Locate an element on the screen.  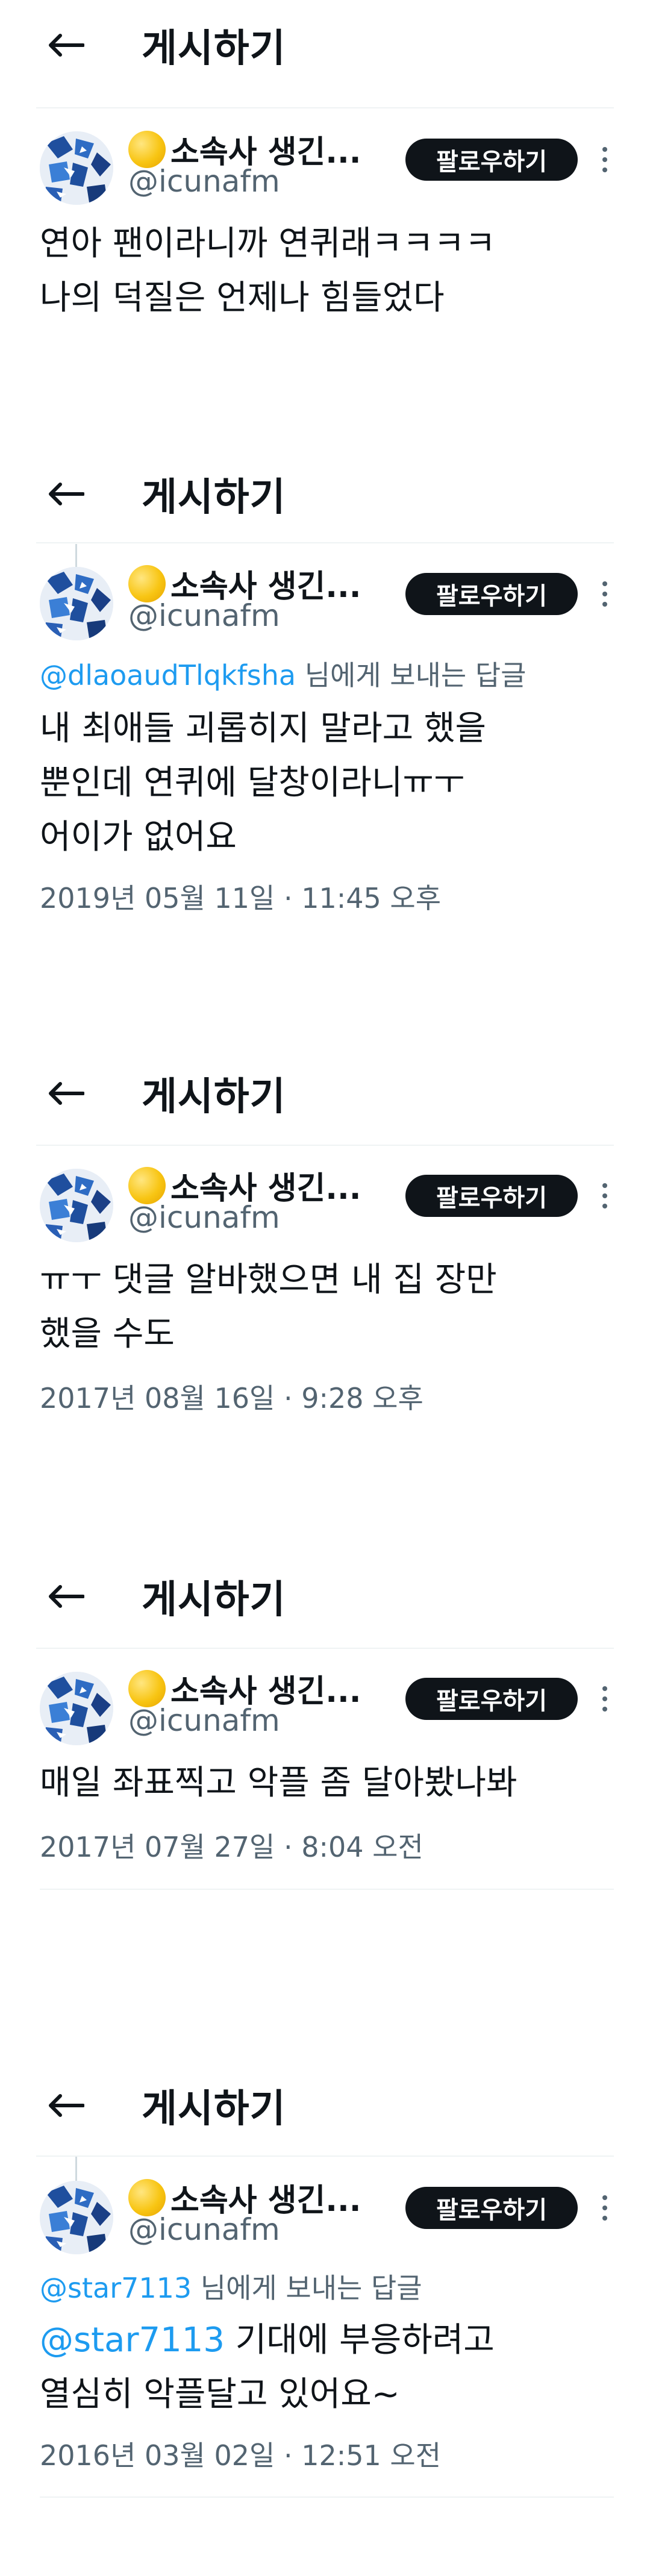
tweet-line: 나의 덕질은 언제나 힘들었다 is located at coordinates (242, 298).